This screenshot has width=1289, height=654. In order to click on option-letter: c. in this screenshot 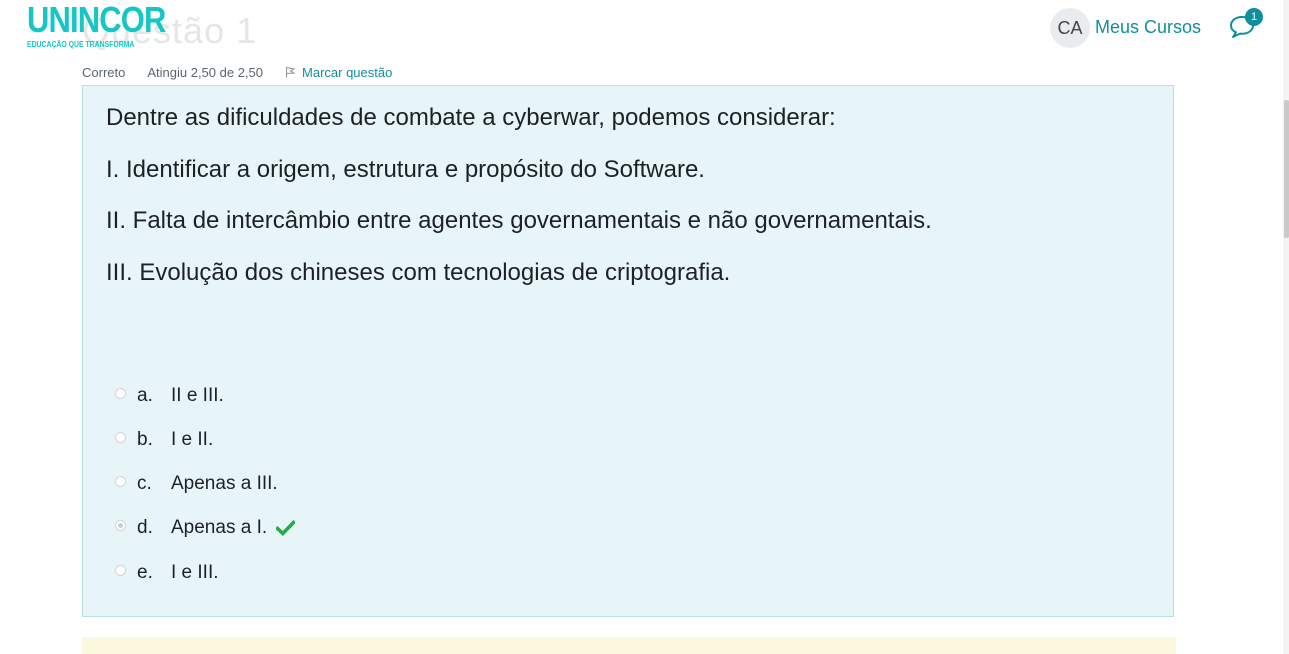, I will do `click(144, 483)`.